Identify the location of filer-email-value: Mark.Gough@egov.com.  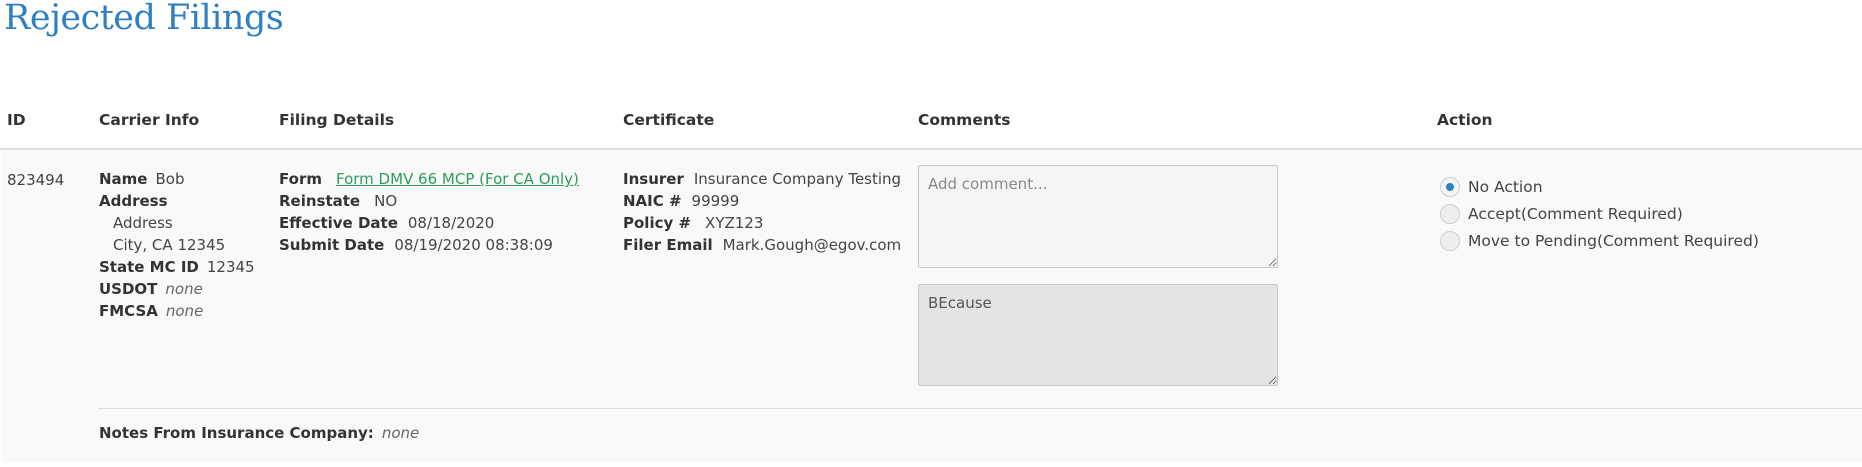
(812, 245).